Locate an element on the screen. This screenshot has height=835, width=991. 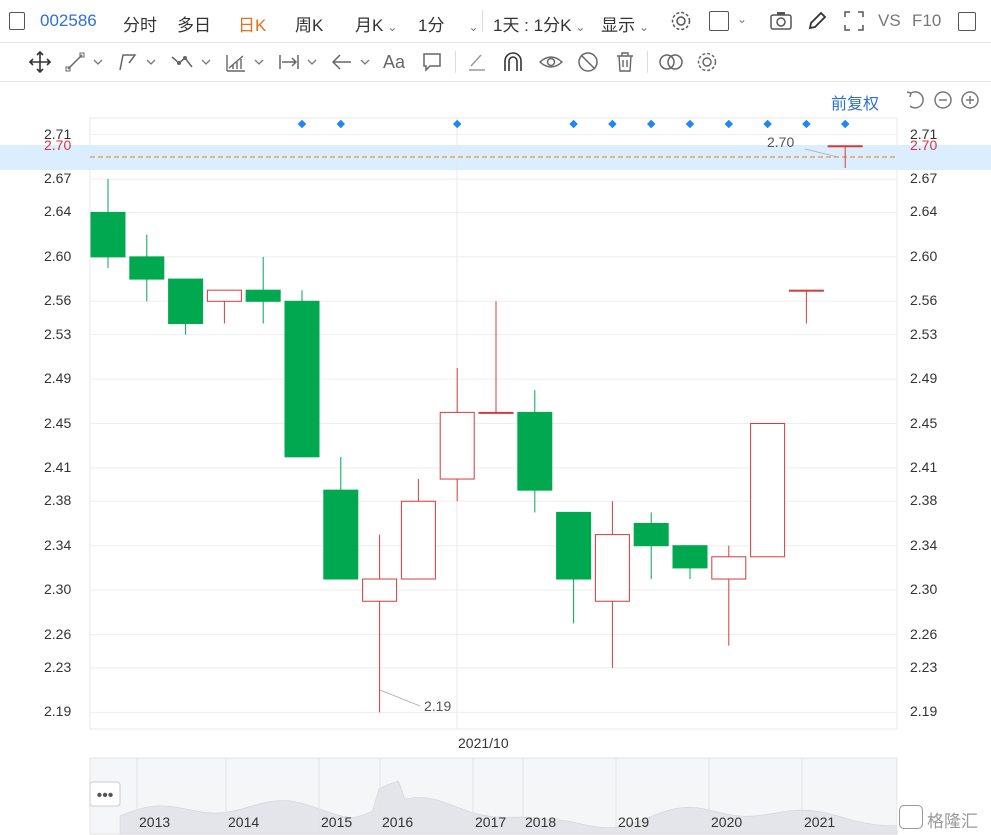
y-tick-label-left: 2.53 is located at coordinates (58, 333).